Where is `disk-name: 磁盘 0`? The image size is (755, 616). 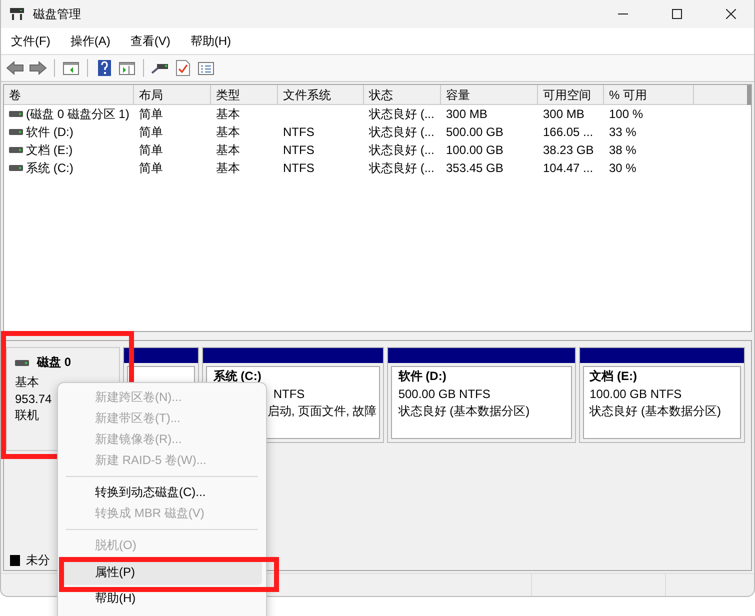 disk-name: 磁盘 0 is located at coordinates (54, 362).